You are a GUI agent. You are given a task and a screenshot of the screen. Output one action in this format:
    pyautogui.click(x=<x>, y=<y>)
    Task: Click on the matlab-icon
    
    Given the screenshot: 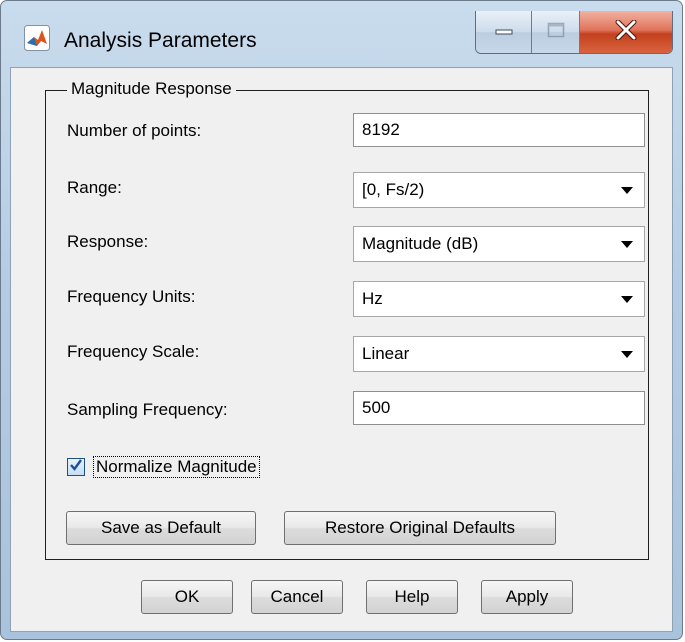 What is the action you would take?
    pyautogui.click(x=37, y=38)
    